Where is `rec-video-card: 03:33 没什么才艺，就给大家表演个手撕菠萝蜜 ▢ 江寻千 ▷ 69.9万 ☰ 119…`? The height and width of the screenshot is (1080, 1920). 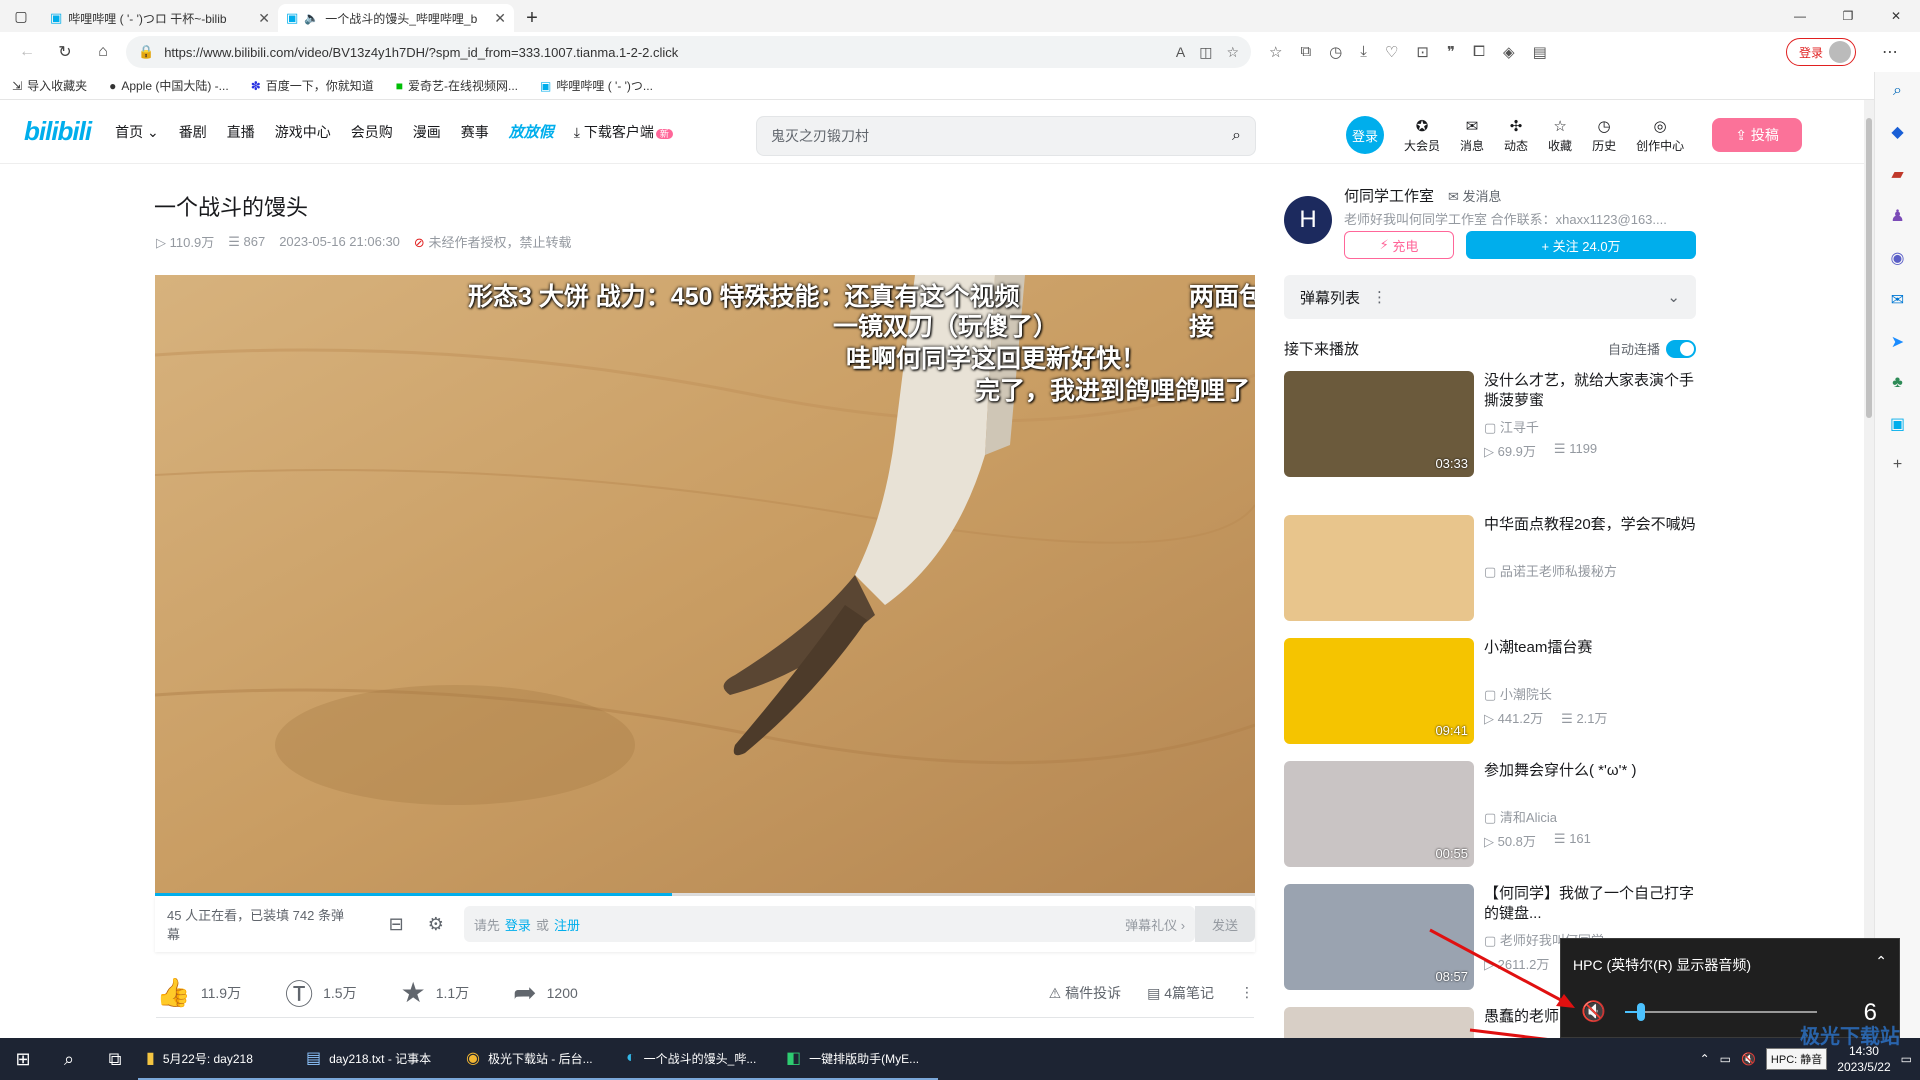
rec-video-card: 03:33 没什么才艺，就给大家表演个手撕菠萝蜜 ▢ 江寻千 ▷ 69.9万 ☰ 119… is located at coordinates (1490, 425).